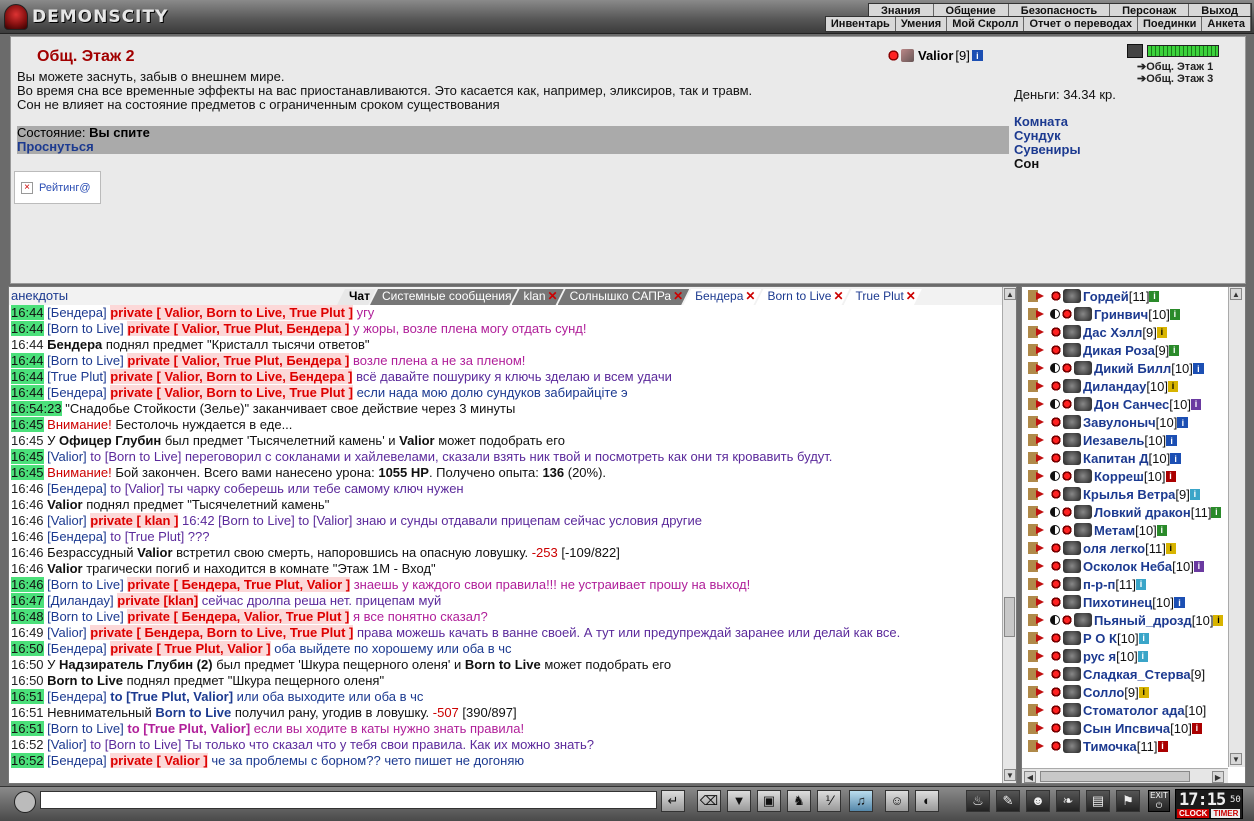 The width and height of the screenshot is (1254, 821). I want to click on message-part: [Valior], so click(67, 456).